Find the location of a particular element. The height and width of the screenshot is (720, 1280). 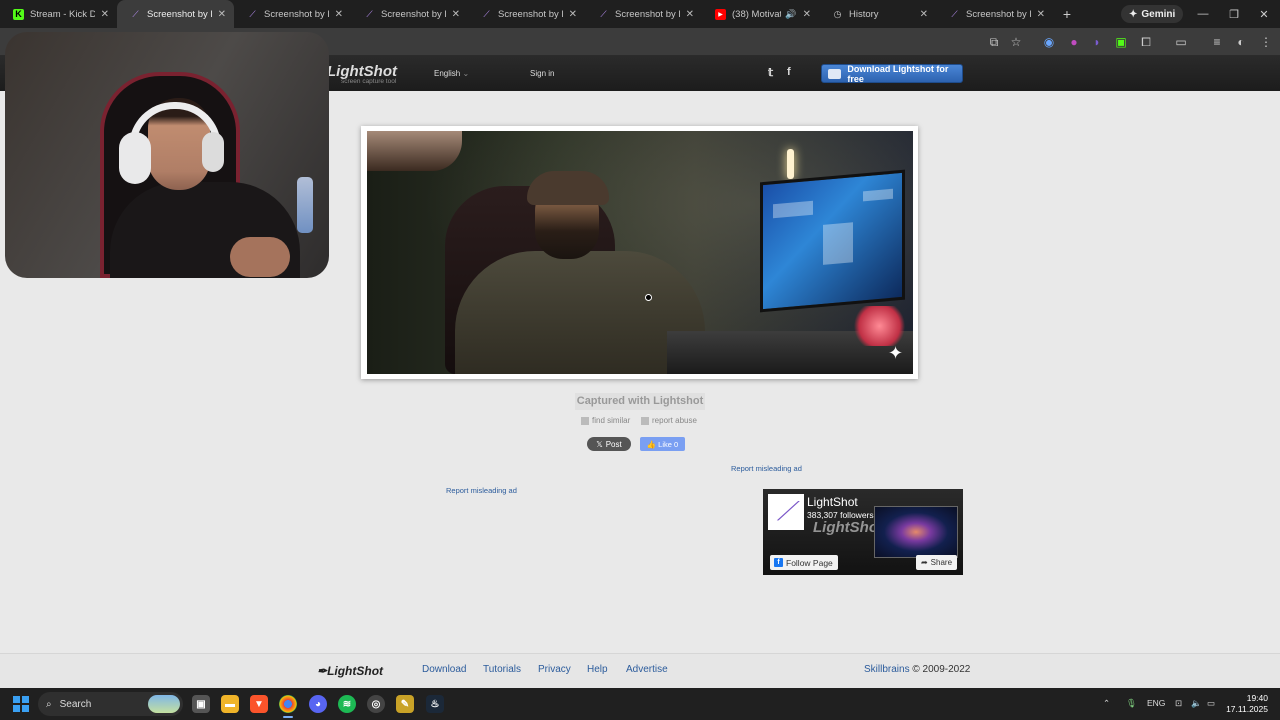

follow-page-button: f Follow Page is located at coordinates (804, 562).